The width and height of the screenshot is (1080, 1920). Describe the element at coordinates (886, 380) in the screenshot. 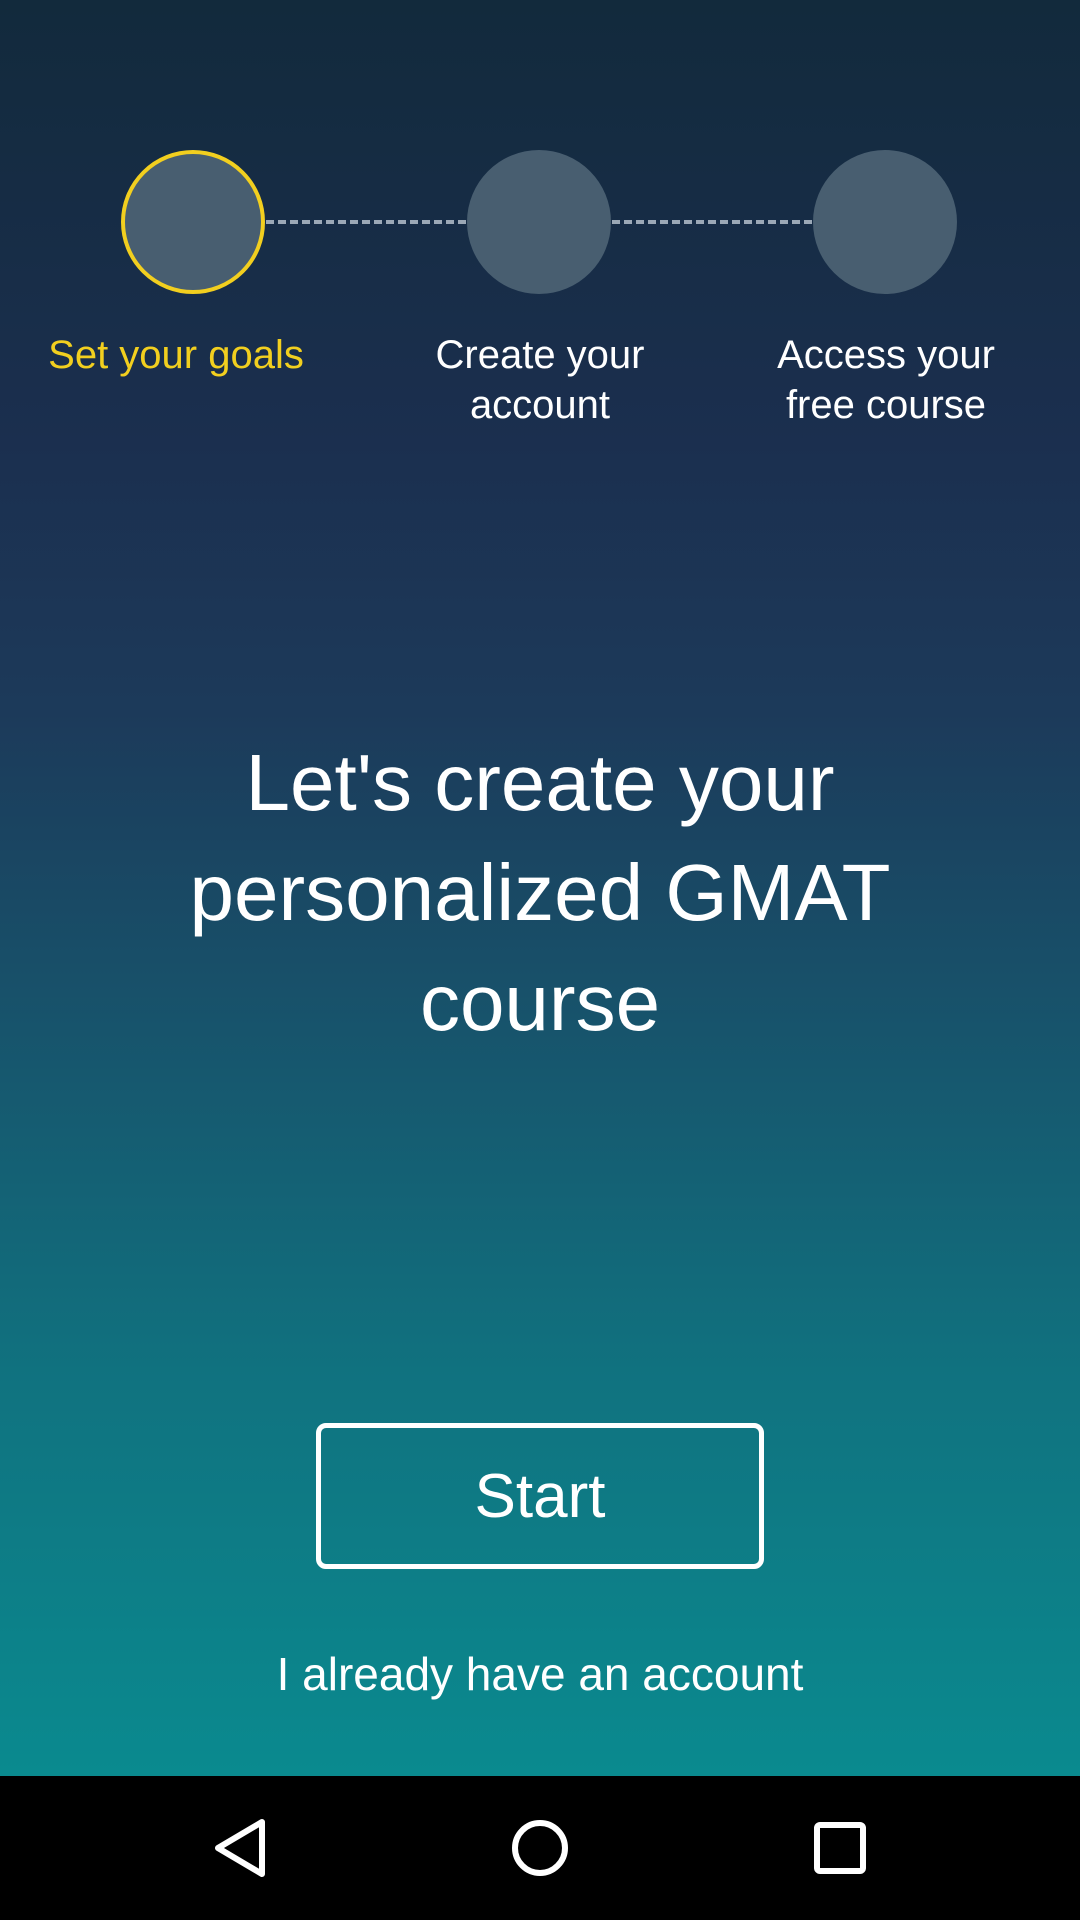

I see `step-3-label: Access your free course` at that location.